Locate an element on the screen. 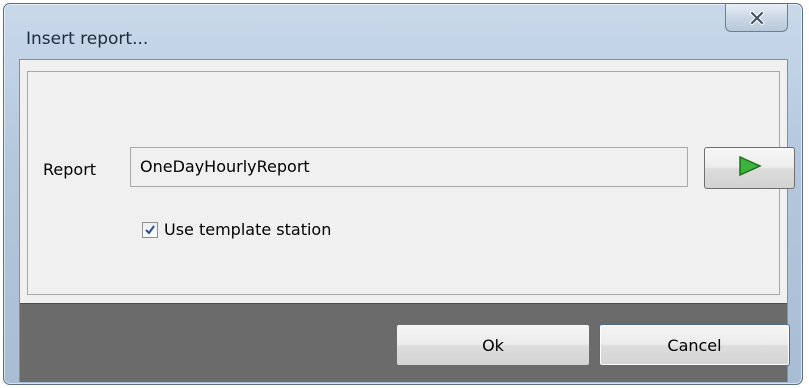 The width and height of the screenshot is (809, 388). play-icon is located at coordinates (750, 168).